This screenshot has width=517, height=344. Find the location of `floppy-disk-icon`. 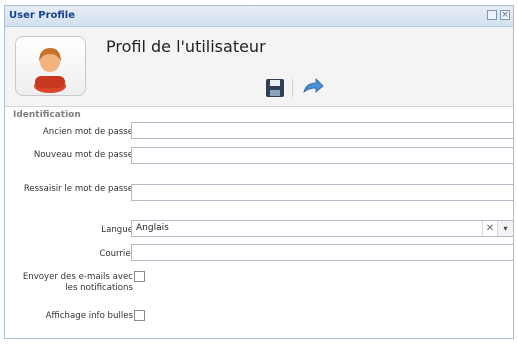

floppy-disk-icon is located at coordinates (275, 88).